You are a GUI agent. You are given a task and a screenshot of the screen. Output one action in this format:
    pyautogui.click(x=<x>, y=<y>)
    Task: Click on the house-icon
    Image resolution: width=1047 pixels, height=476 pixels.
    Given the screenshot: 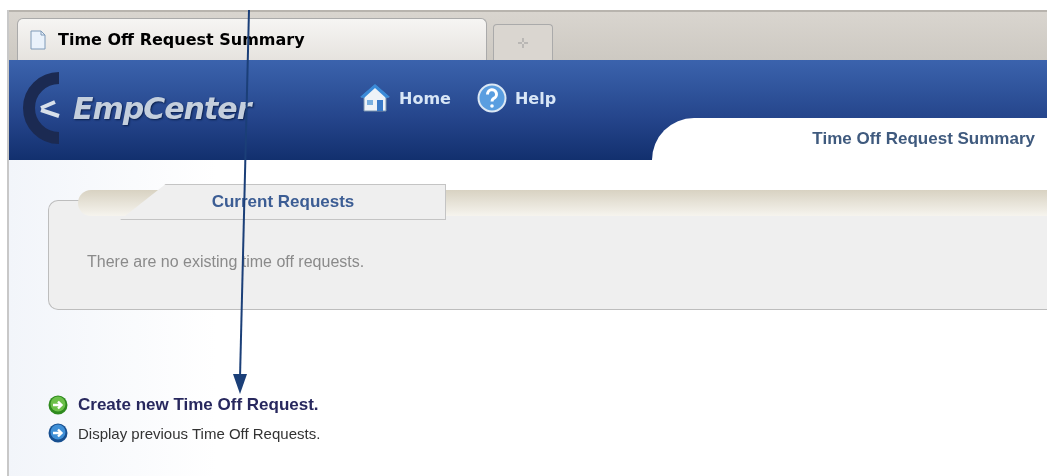 What is the action you would take?
    pyautogui.click(x=375, y=98)
    